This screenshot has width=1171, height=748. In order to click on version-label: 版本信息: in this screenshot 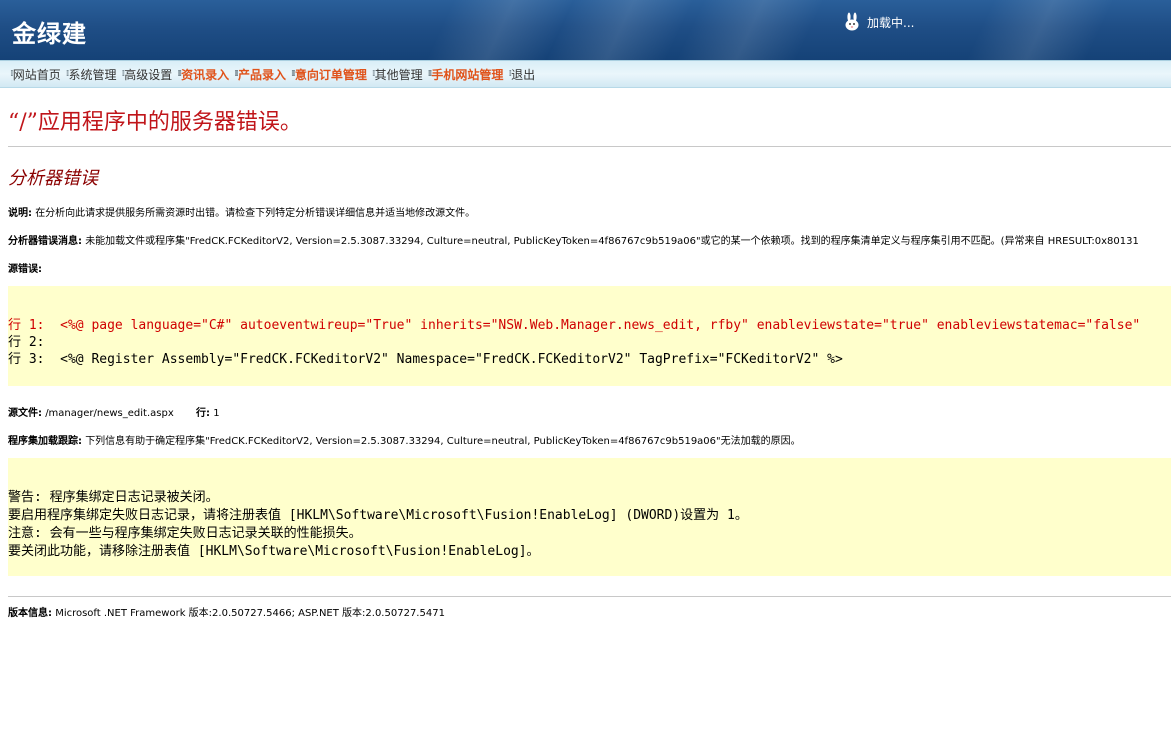, I will do `click(30, 613)`.